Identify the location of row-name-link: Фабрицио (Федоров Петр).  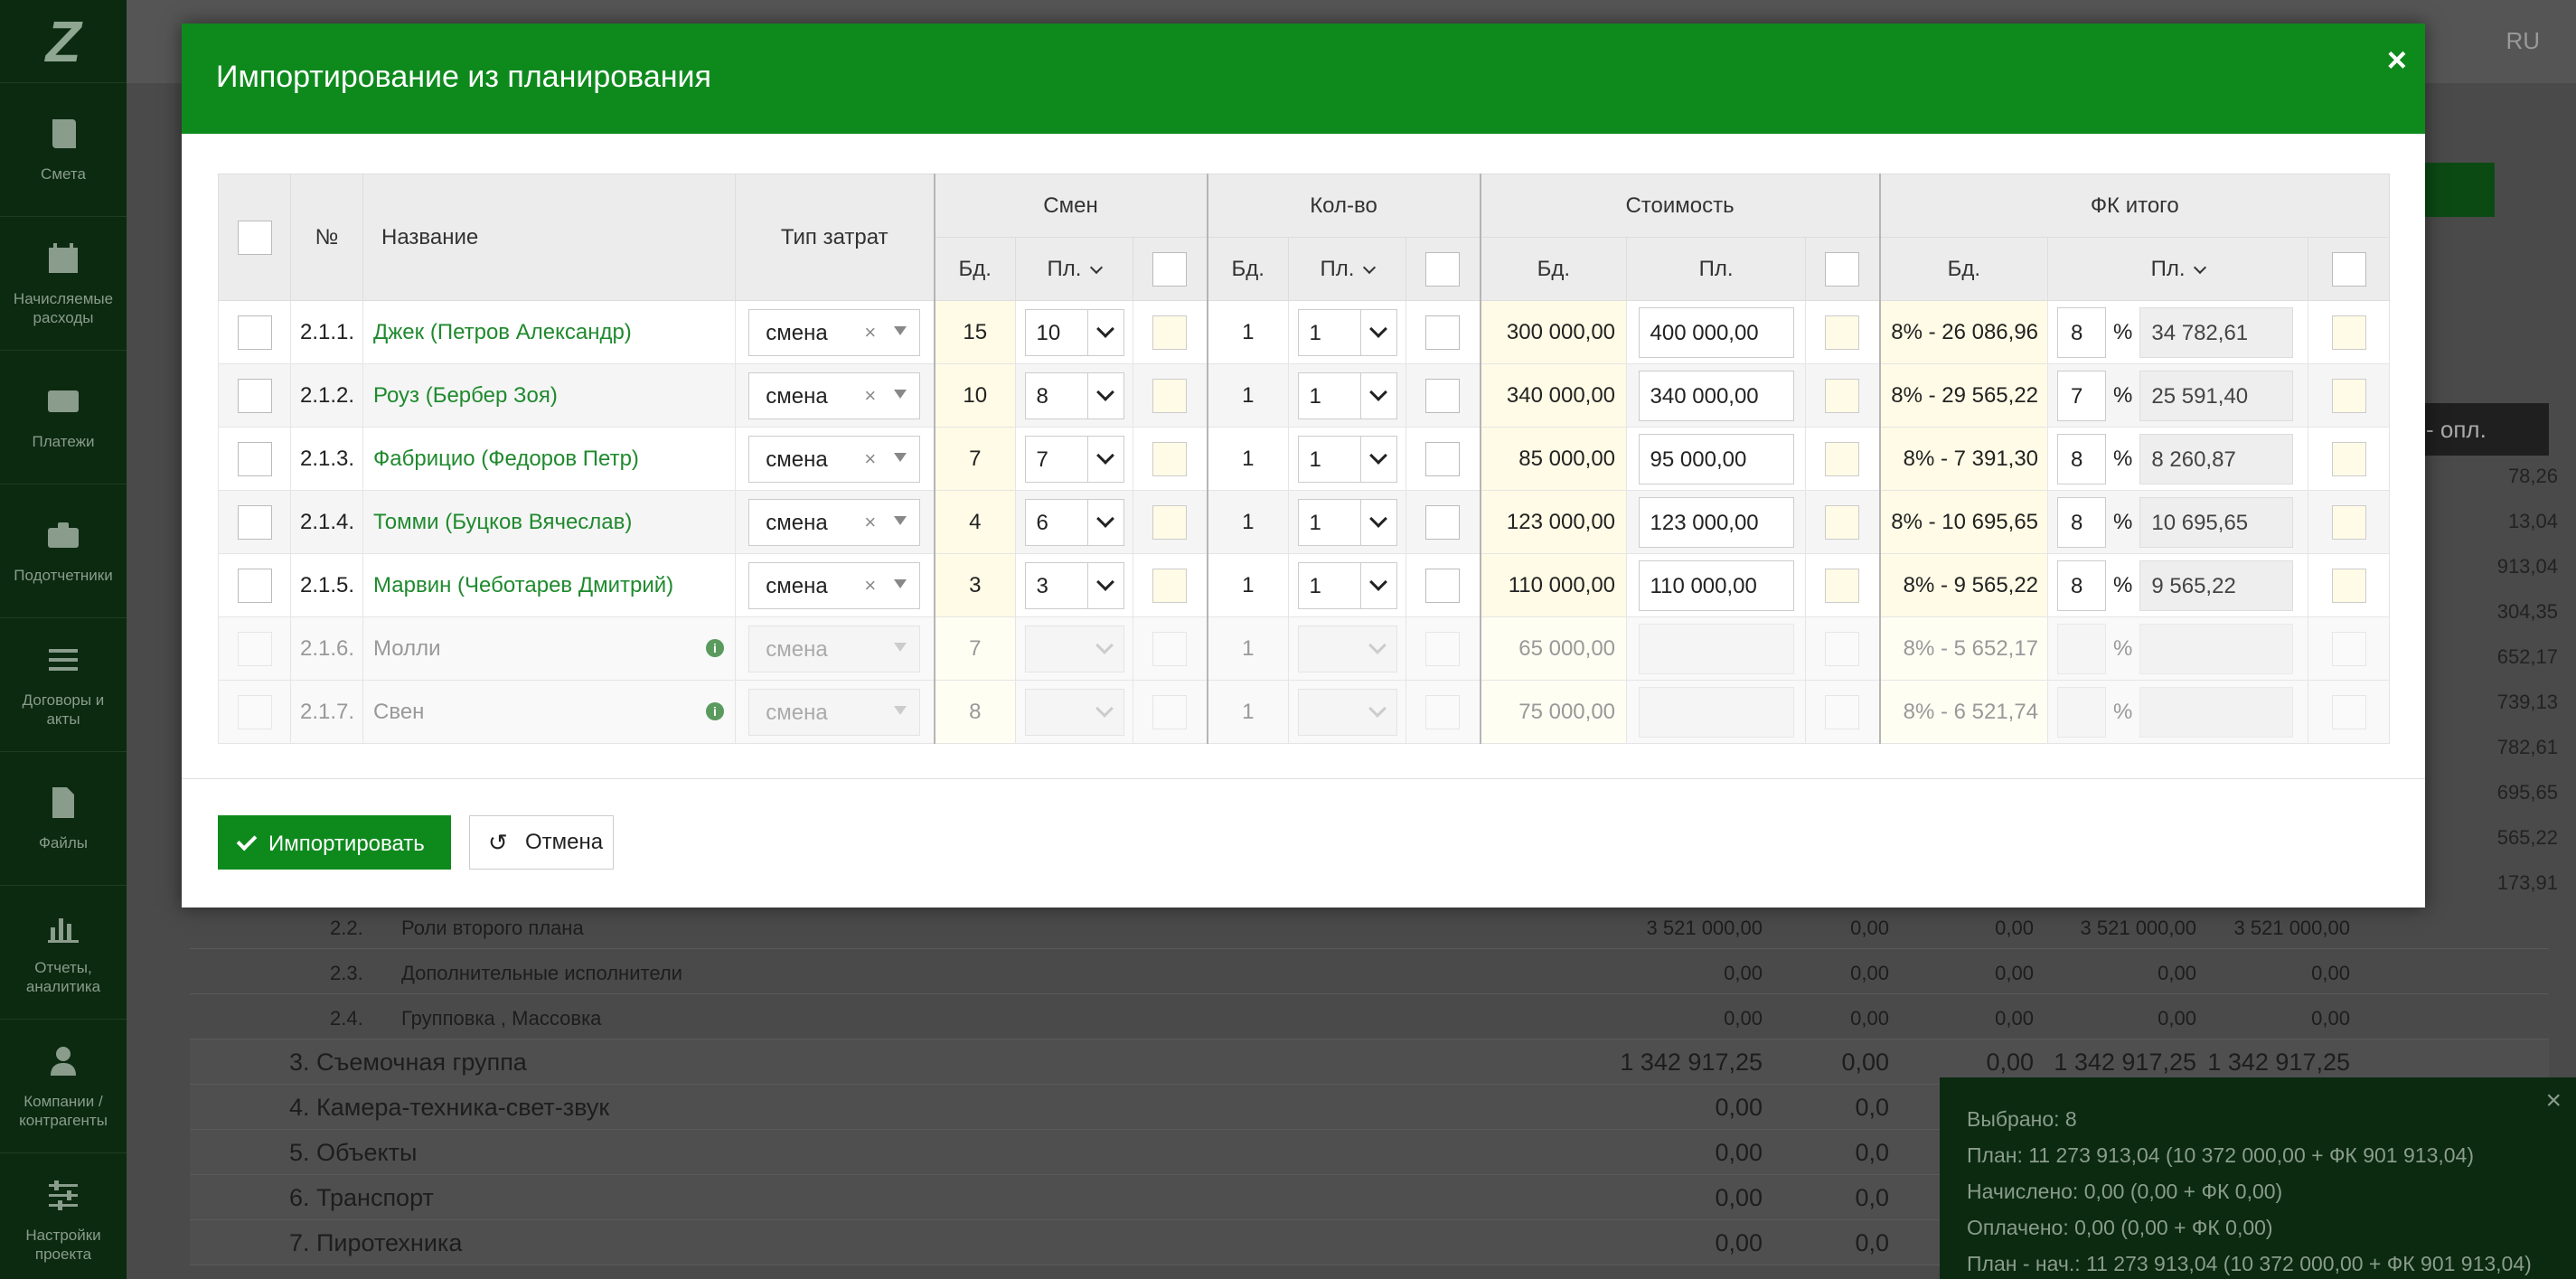
(506, 459).